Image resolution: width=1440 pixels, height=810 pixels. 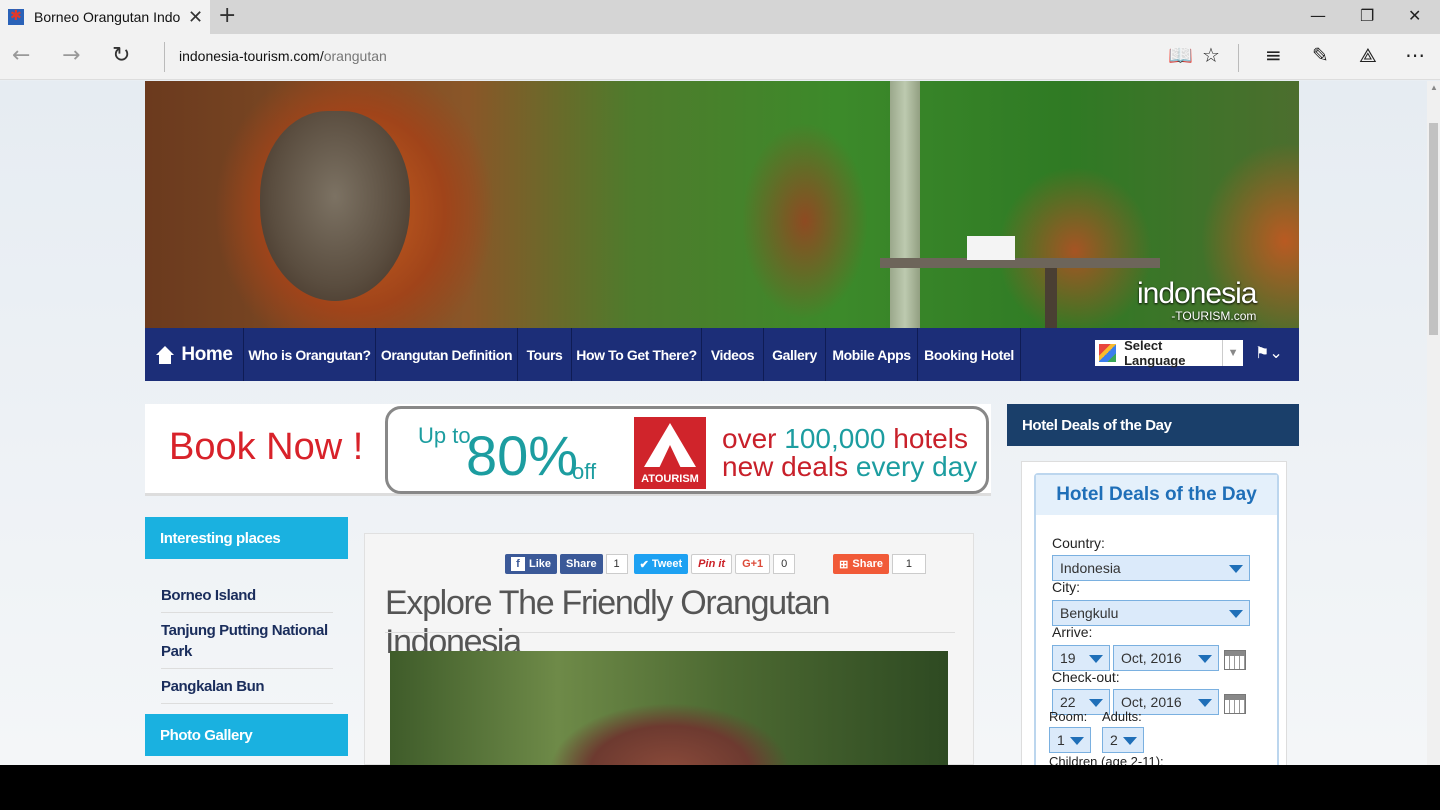 I want to click on nav-home: Home, so click(x=194, y=354).